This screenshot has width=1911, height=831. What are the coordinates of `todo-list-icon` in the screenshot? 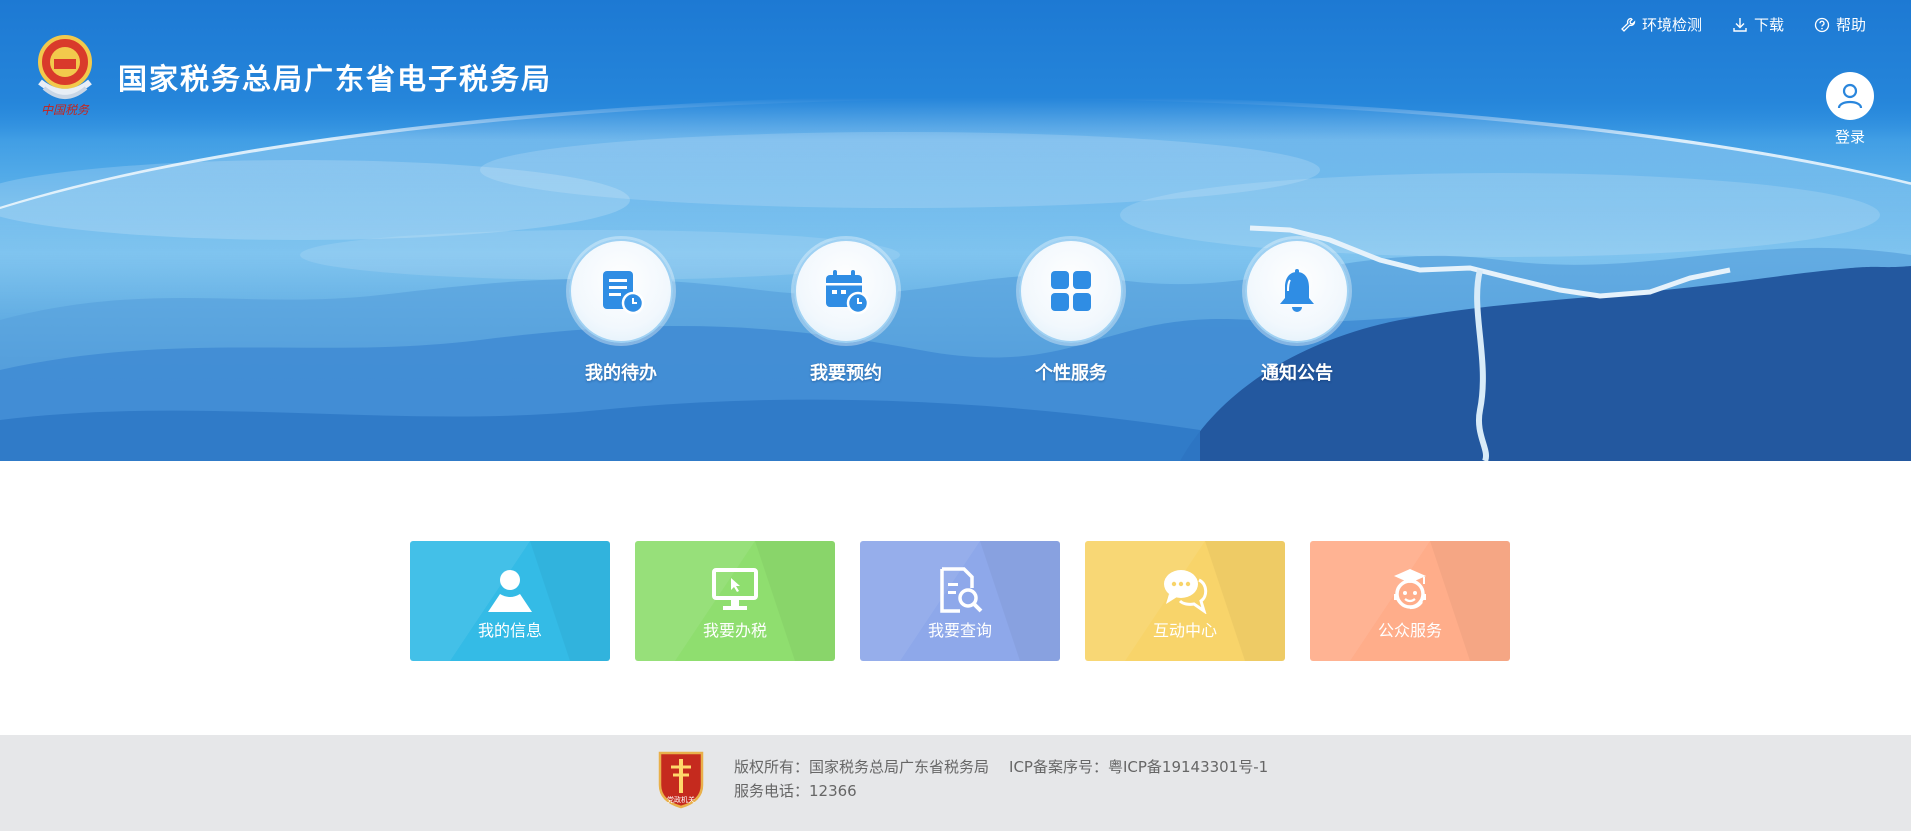 It's located at (624, 293).